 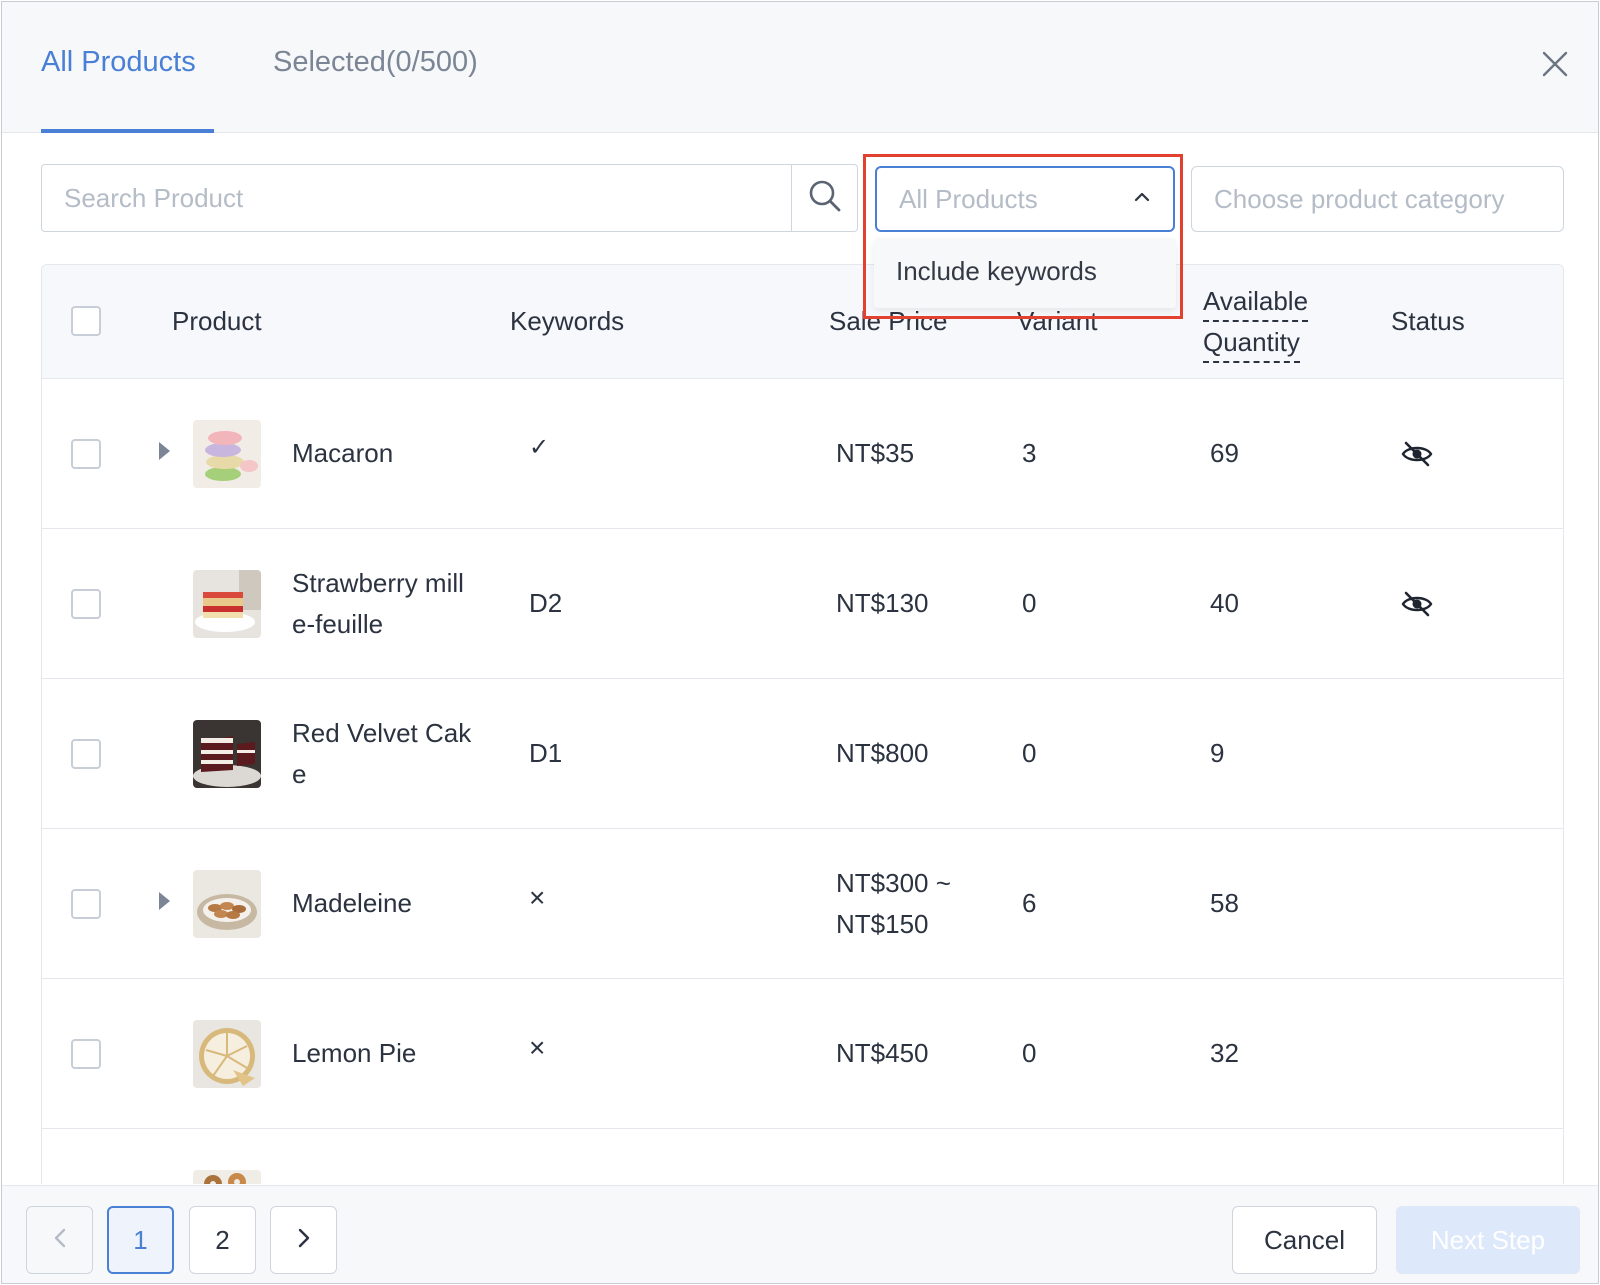 I want to click on keywords-value: D1, so click(x=546, y=753).